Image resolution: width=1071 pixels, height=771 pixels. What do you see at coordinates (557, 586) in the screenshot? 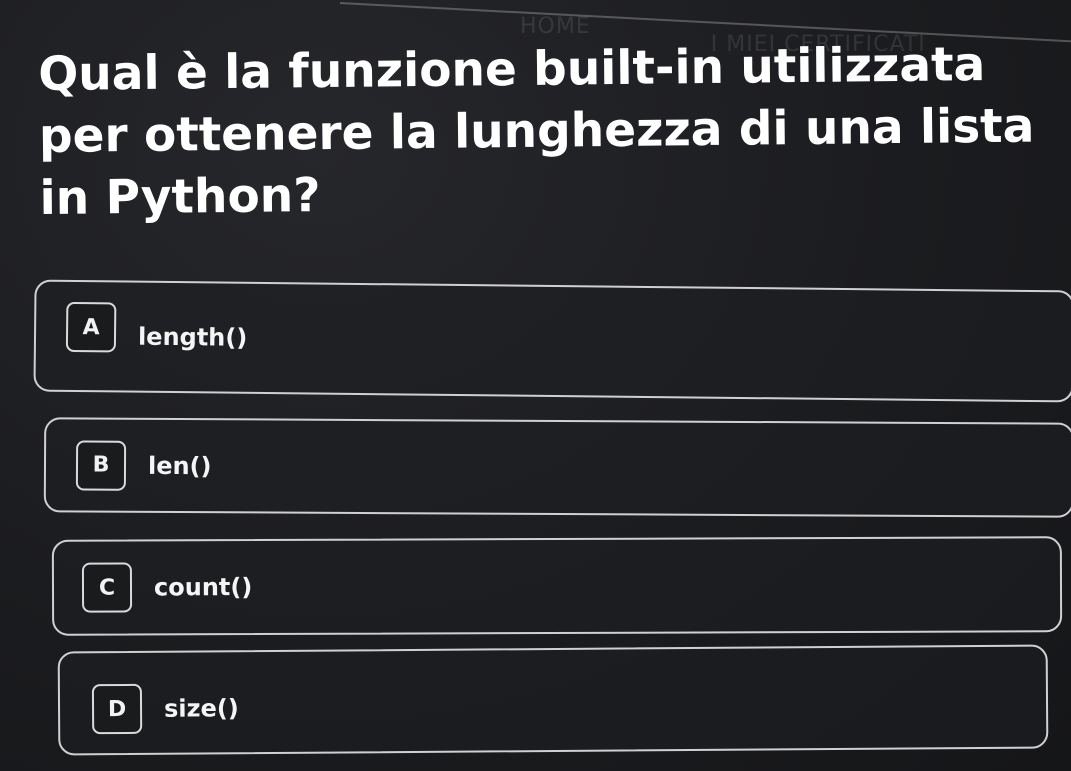
I see `answer-option-c: C count()` at bounding box center [557, 586].